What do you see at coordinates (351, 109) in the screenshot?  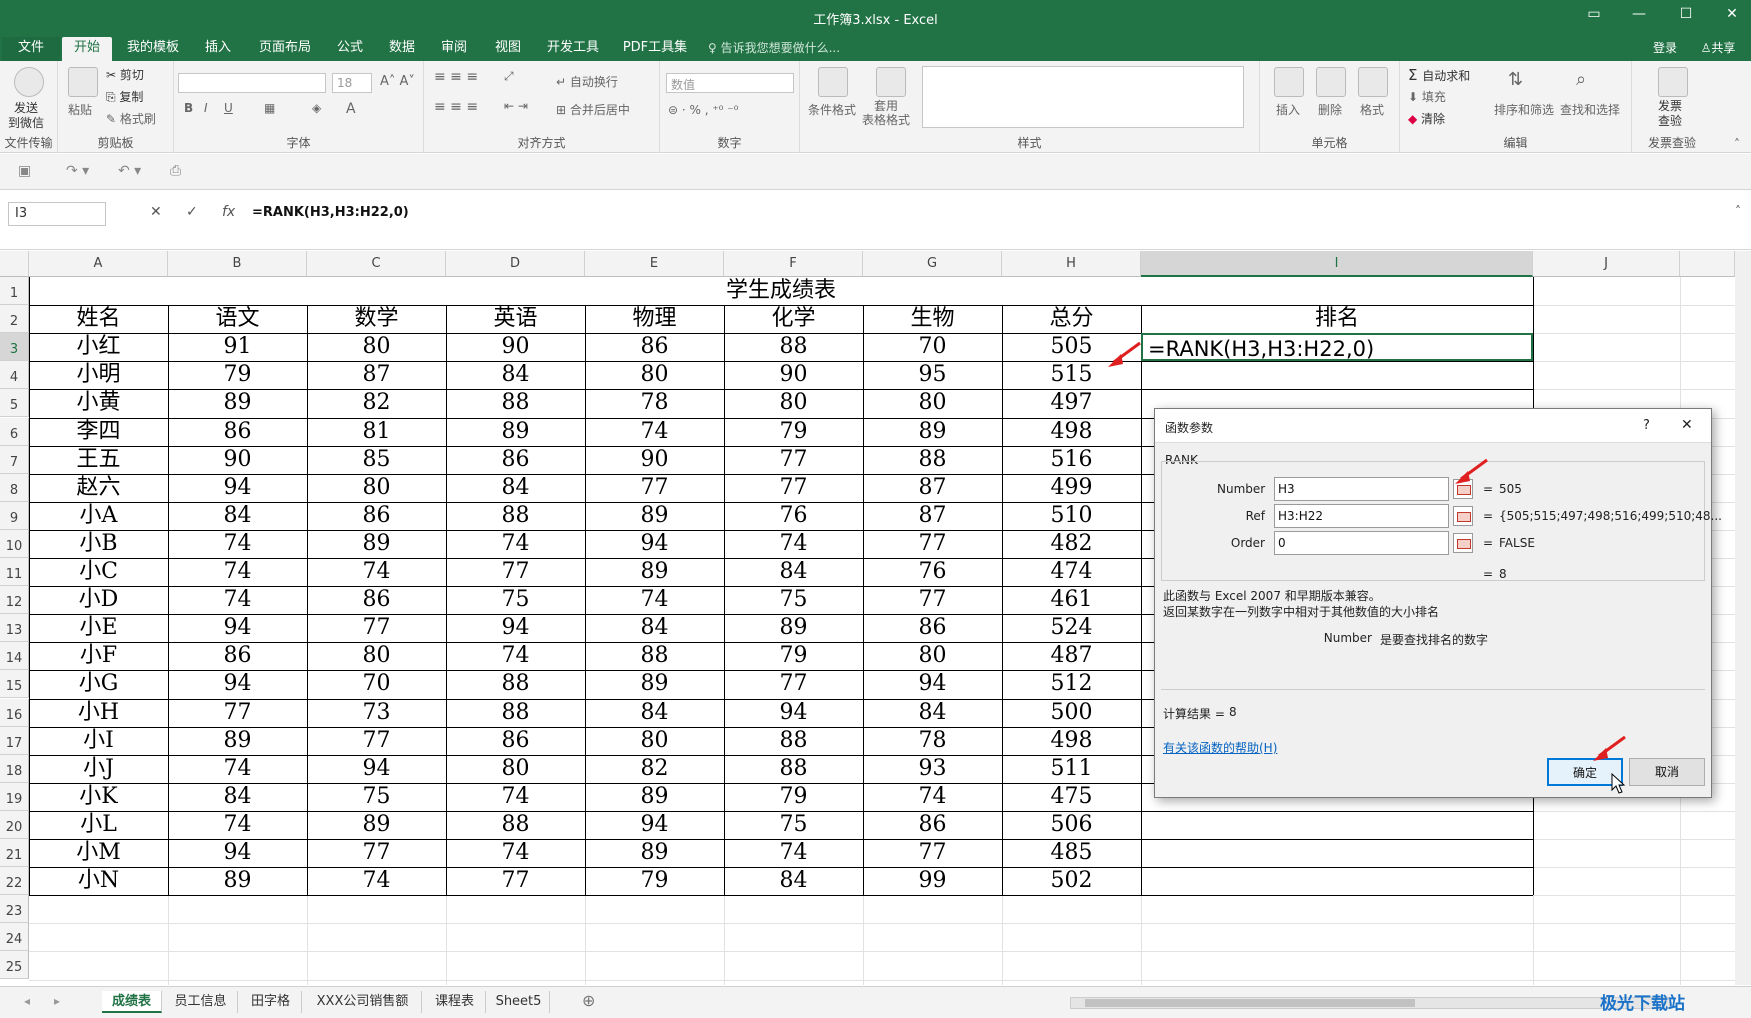 I see `font-color-icon: A` at bounding box center [351, 109].